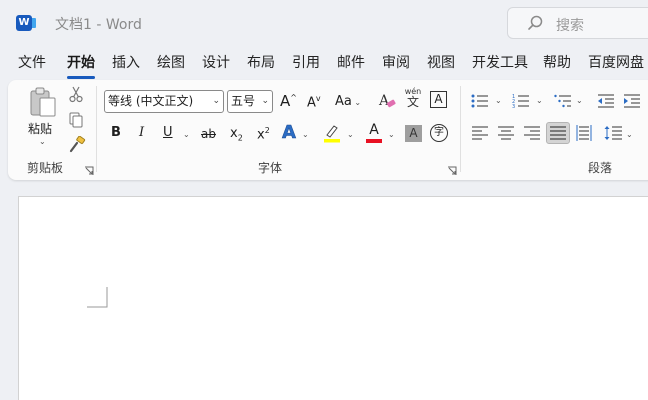 This screenshot has height=400, width=648. Describe the element at coordinates (506, 133) in the screenshot. I see `align-center-icon` at that location.